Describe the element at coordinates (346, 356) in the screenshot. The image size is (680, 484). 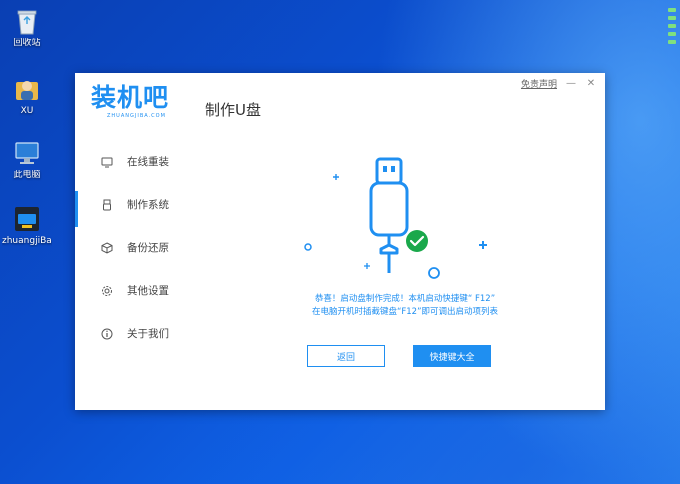
I see `back-button: 返回` at that location.